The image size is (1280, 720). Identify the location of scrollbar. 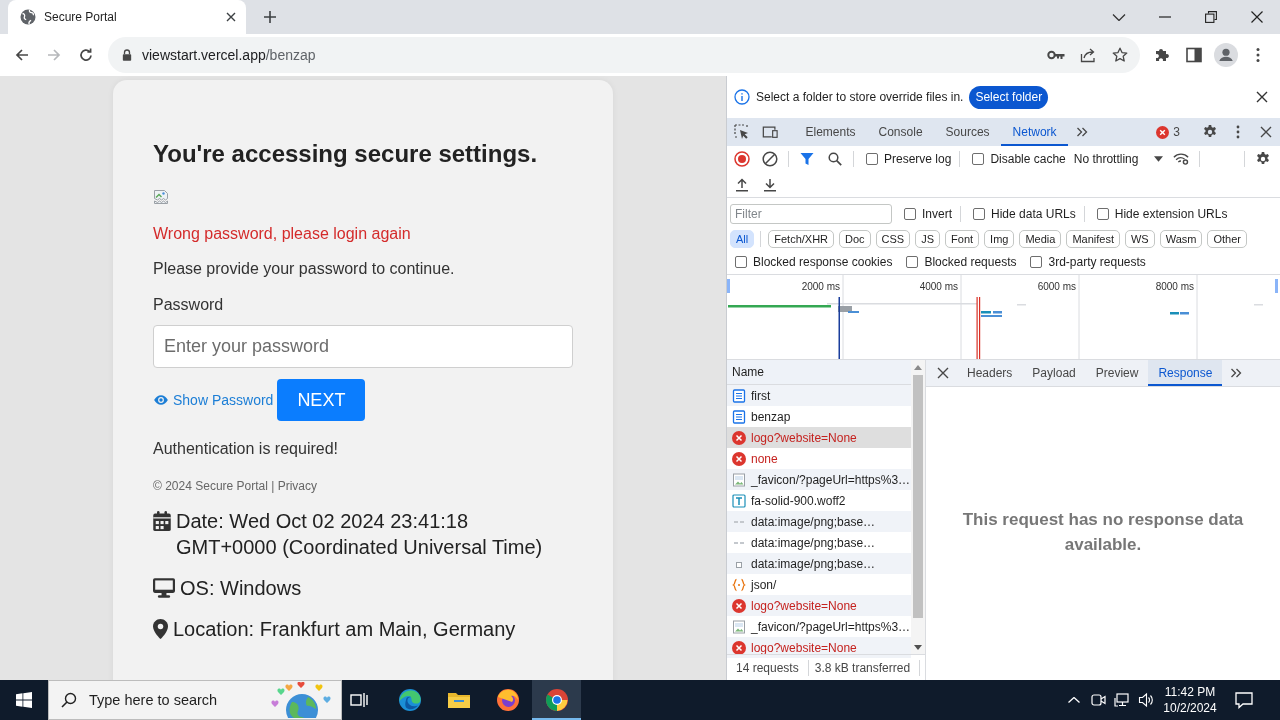
(918, 507).